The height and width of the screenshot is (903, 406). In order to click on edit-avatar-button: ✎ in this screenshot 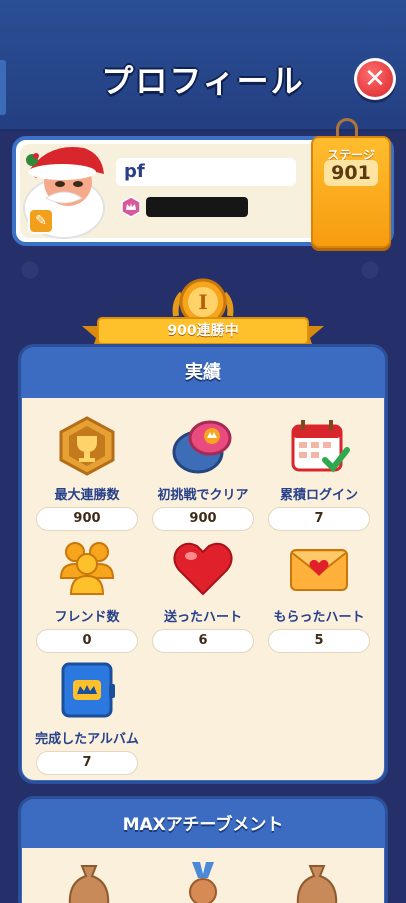, I will do `click(41, 221)`.